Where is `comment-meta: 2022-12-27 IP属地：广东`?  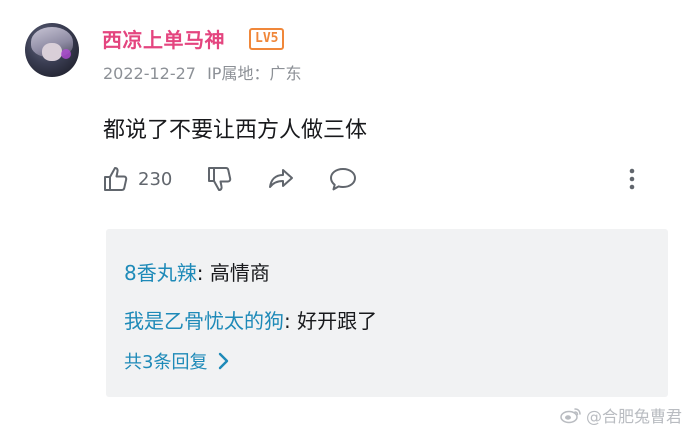 comment-meta: 2022-12-27 IP属地：广东 is located at coordinates (202, 72).